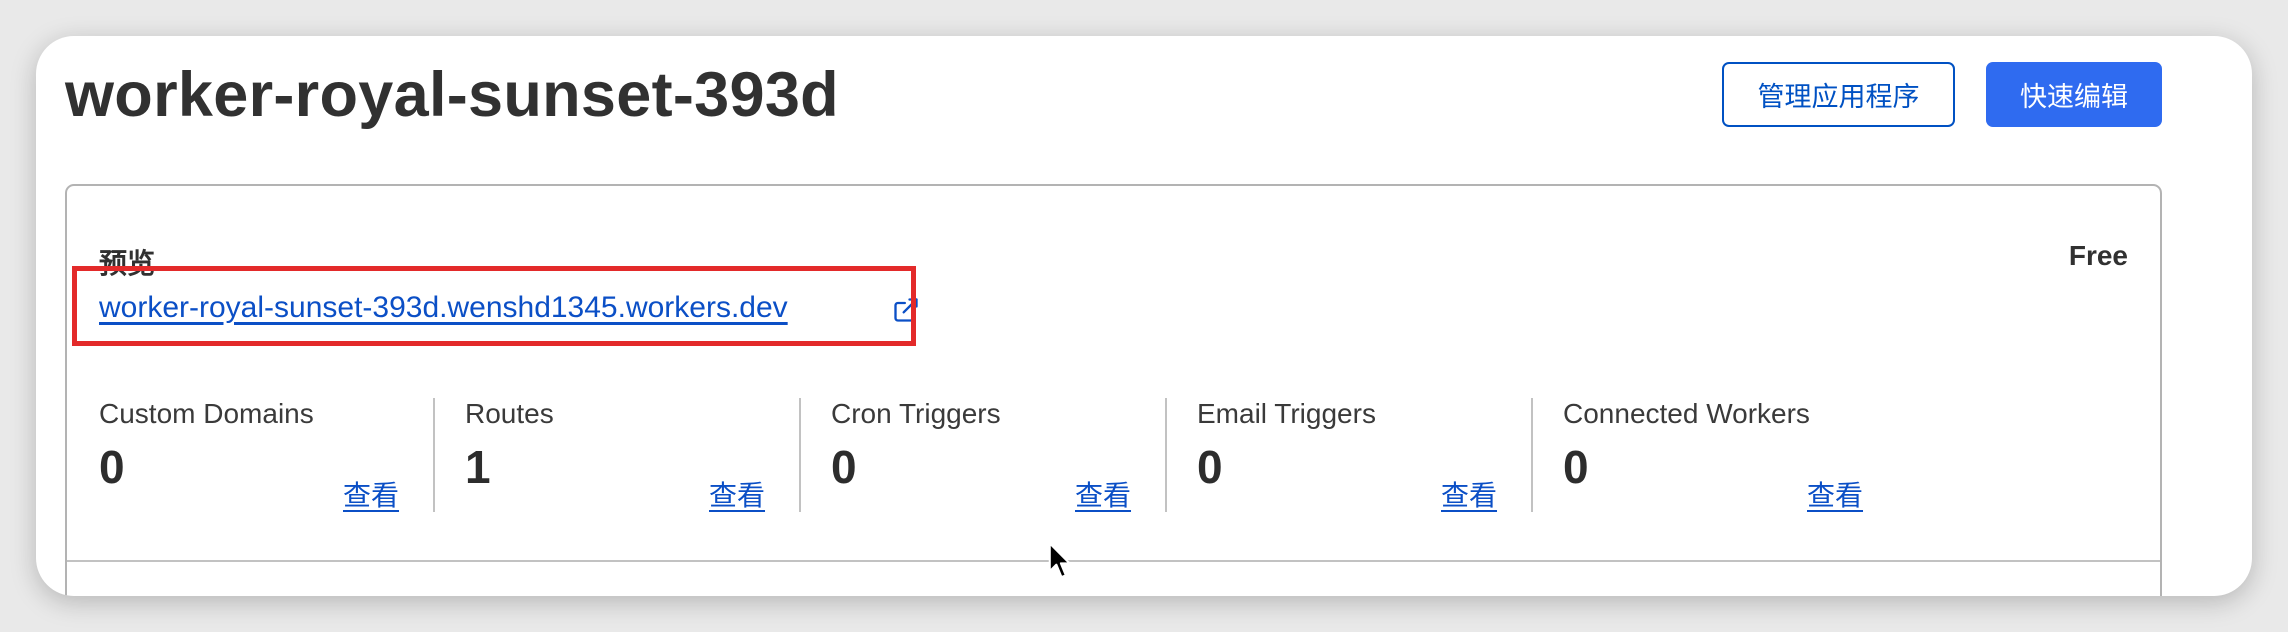  What do you see at coordinates (2074, 94) in the screenshot?
I see `quick-edit-button: 快速编辑` at bounding box center [2074, 94].